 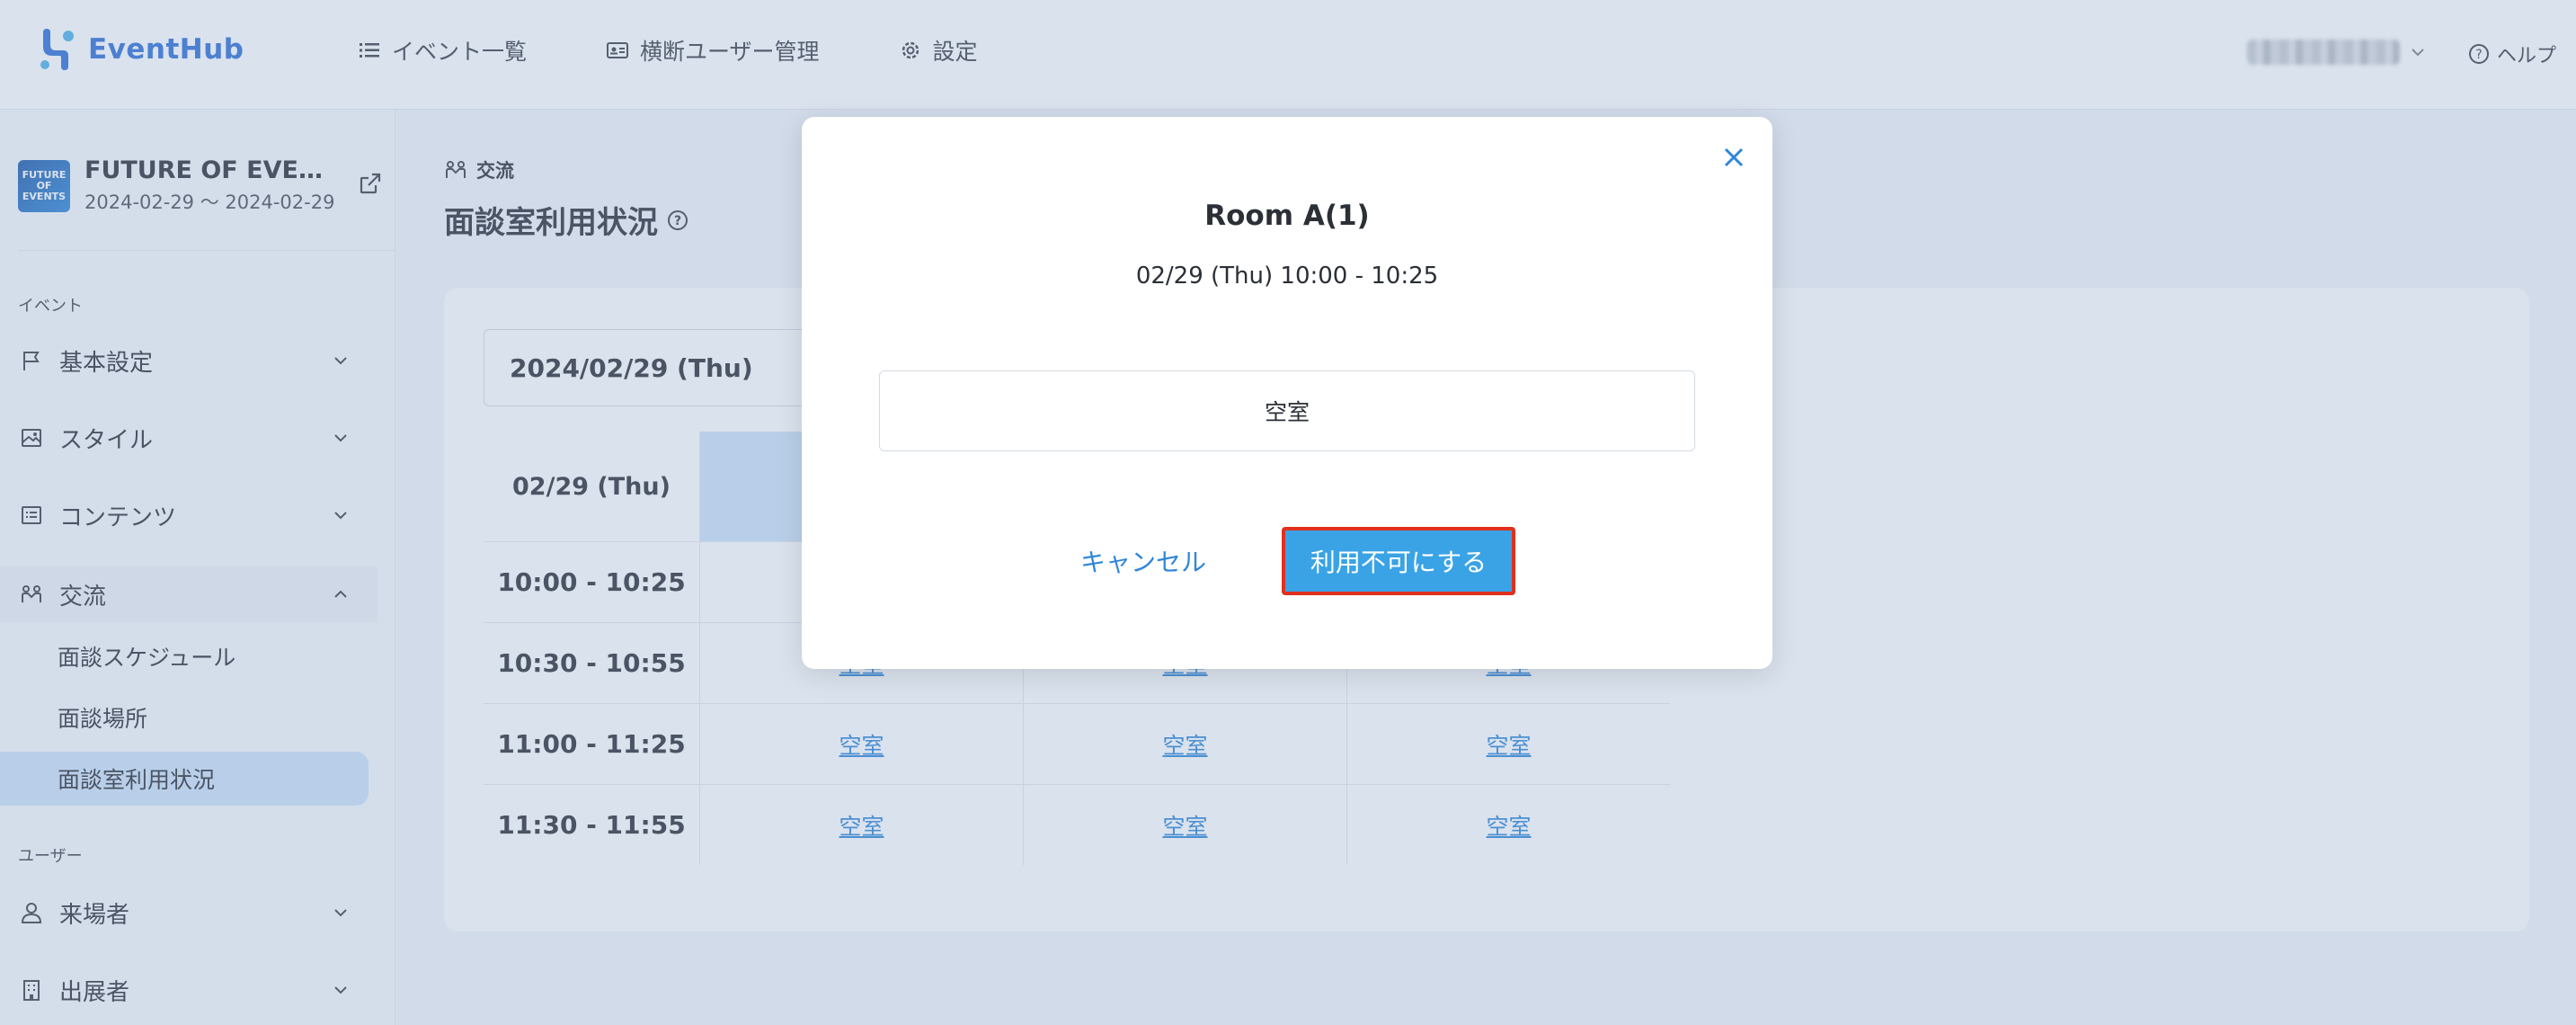 I want to click on modal-time-range: 02/29 (Thu) 10:00 - 10:25, so click(x=1287, y=277).